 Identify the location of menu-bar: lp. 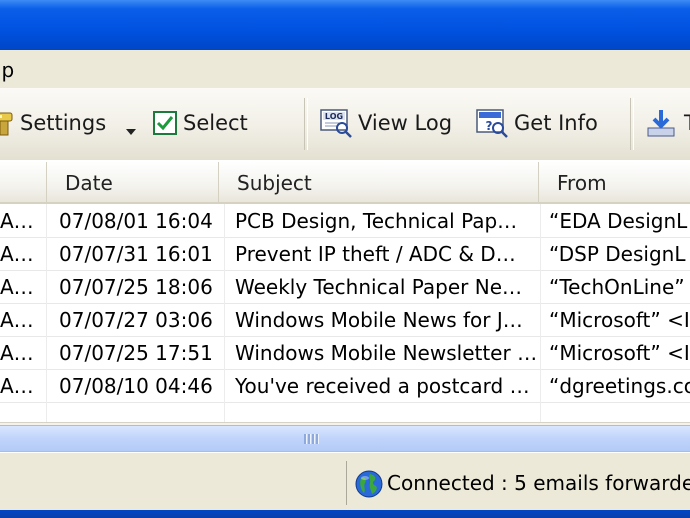
(345, 69).